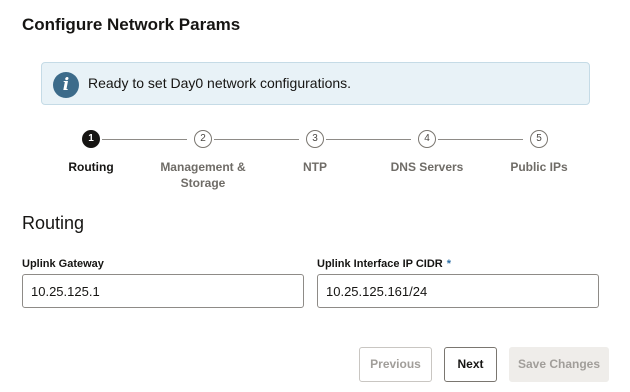 The height and width of the screenshot is (392, 630). What do you see at coordinates (203, 139) in the screenshot?
I see `step-2-indicator: 2` at bounding box center [203, 139].